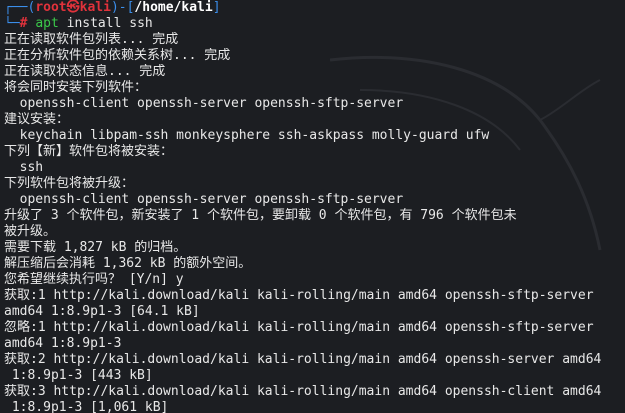 This screenshot has width=625, height=413. Describe the element at coordinates (86, 406) in the screenshot. I see `output-line: 1:8.9p1-3 [1,061 kB]` at that location.